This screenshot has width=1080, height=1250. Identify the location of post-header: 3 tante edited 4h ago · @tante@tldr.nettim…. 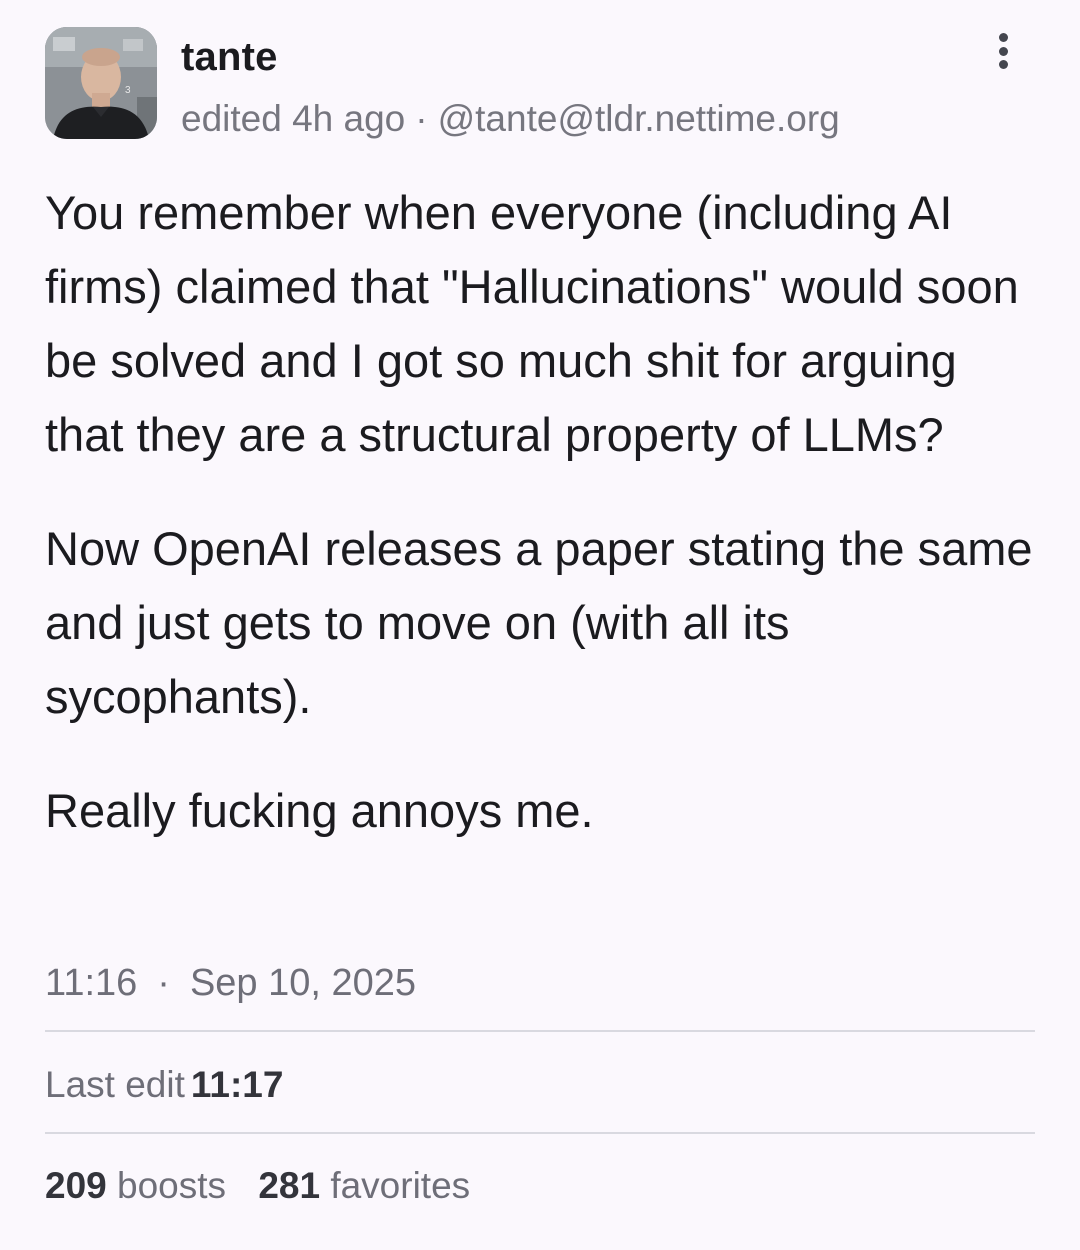
(540, 84).